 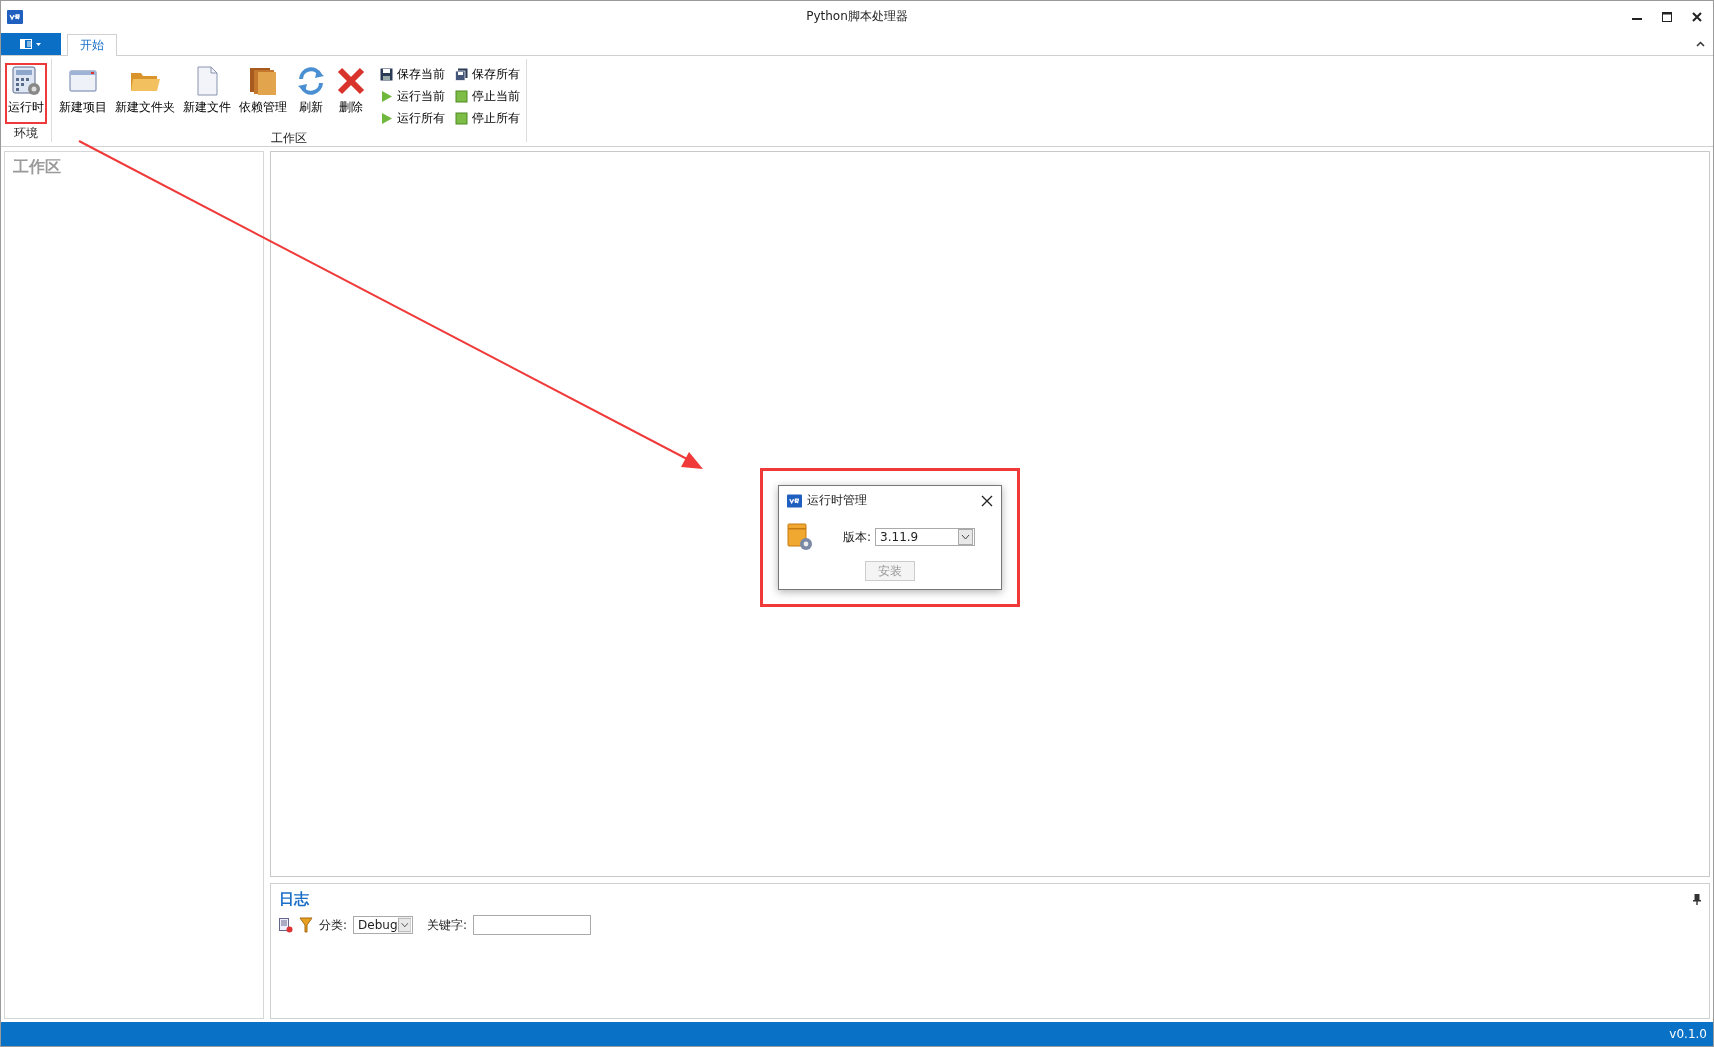 What do you see at coordinates (306, 925) in the screenshot?
I see `funnel-icon` at bounding box center [306, 925].